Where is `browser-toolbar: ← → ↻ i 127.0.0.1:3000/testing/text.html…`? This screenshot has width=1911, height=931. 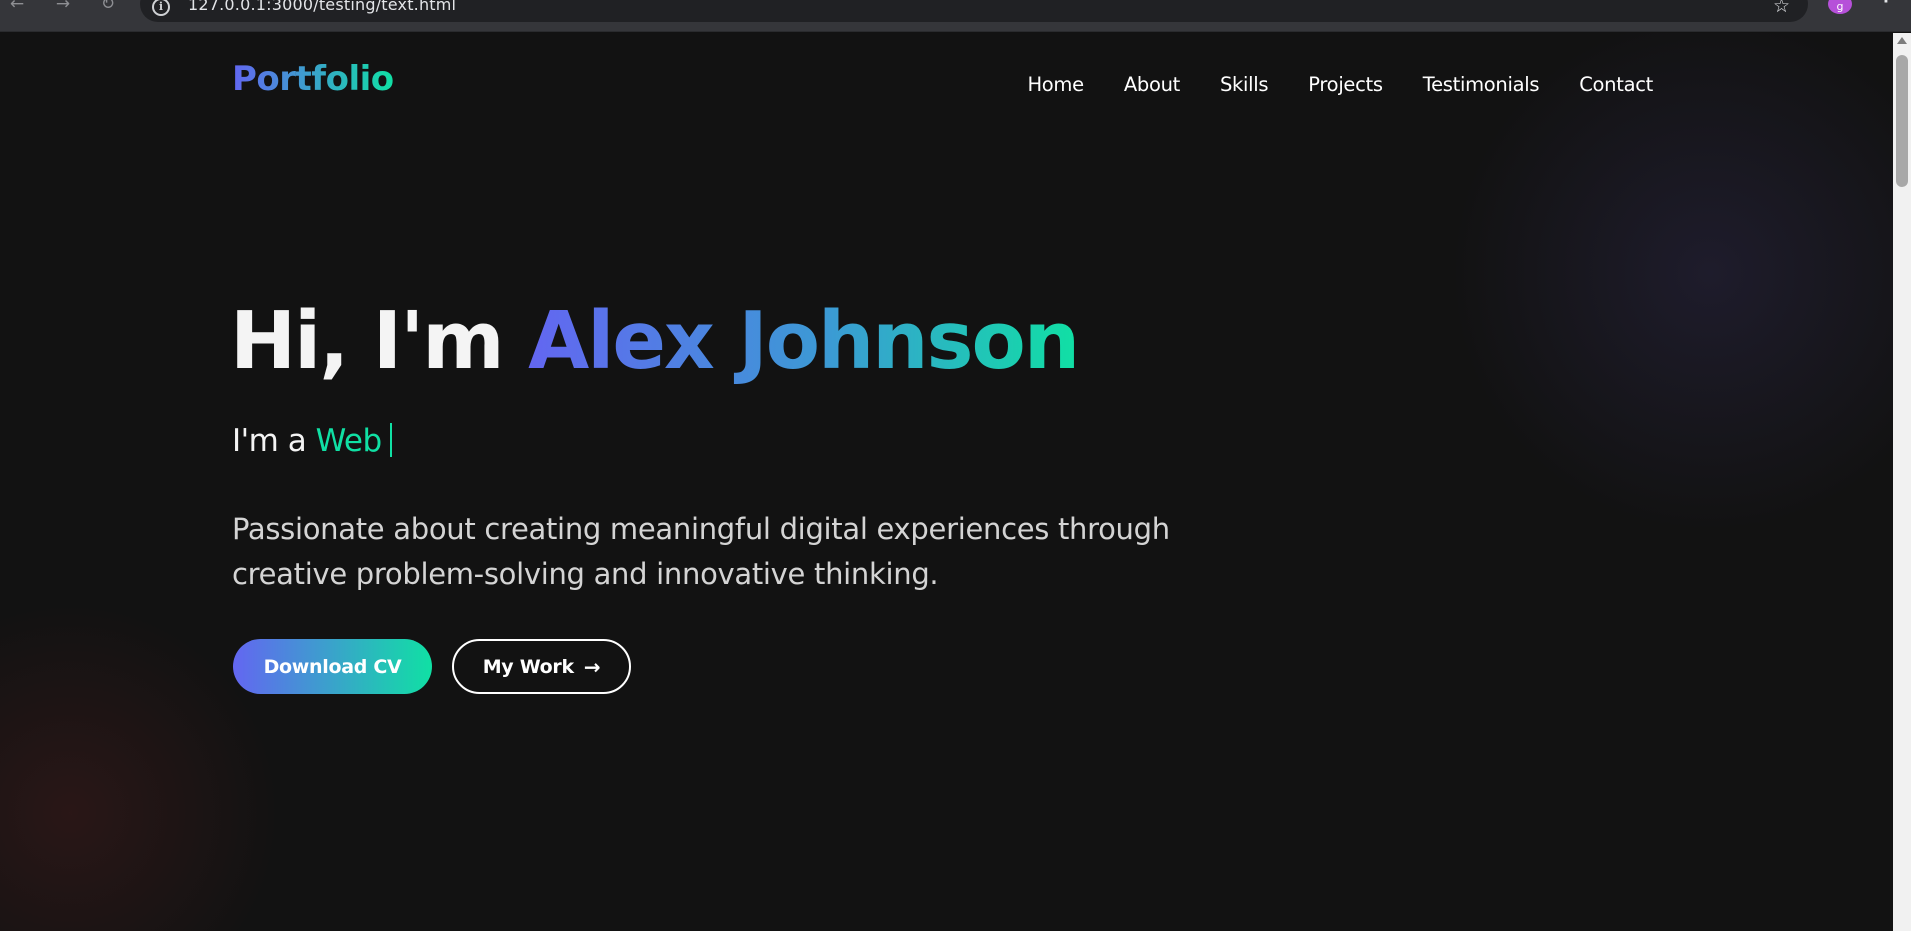
browser-toolbar: ← → ↻ i 127.0.0.1:3000/testing/text.html… is located at coordinates (955, 16).